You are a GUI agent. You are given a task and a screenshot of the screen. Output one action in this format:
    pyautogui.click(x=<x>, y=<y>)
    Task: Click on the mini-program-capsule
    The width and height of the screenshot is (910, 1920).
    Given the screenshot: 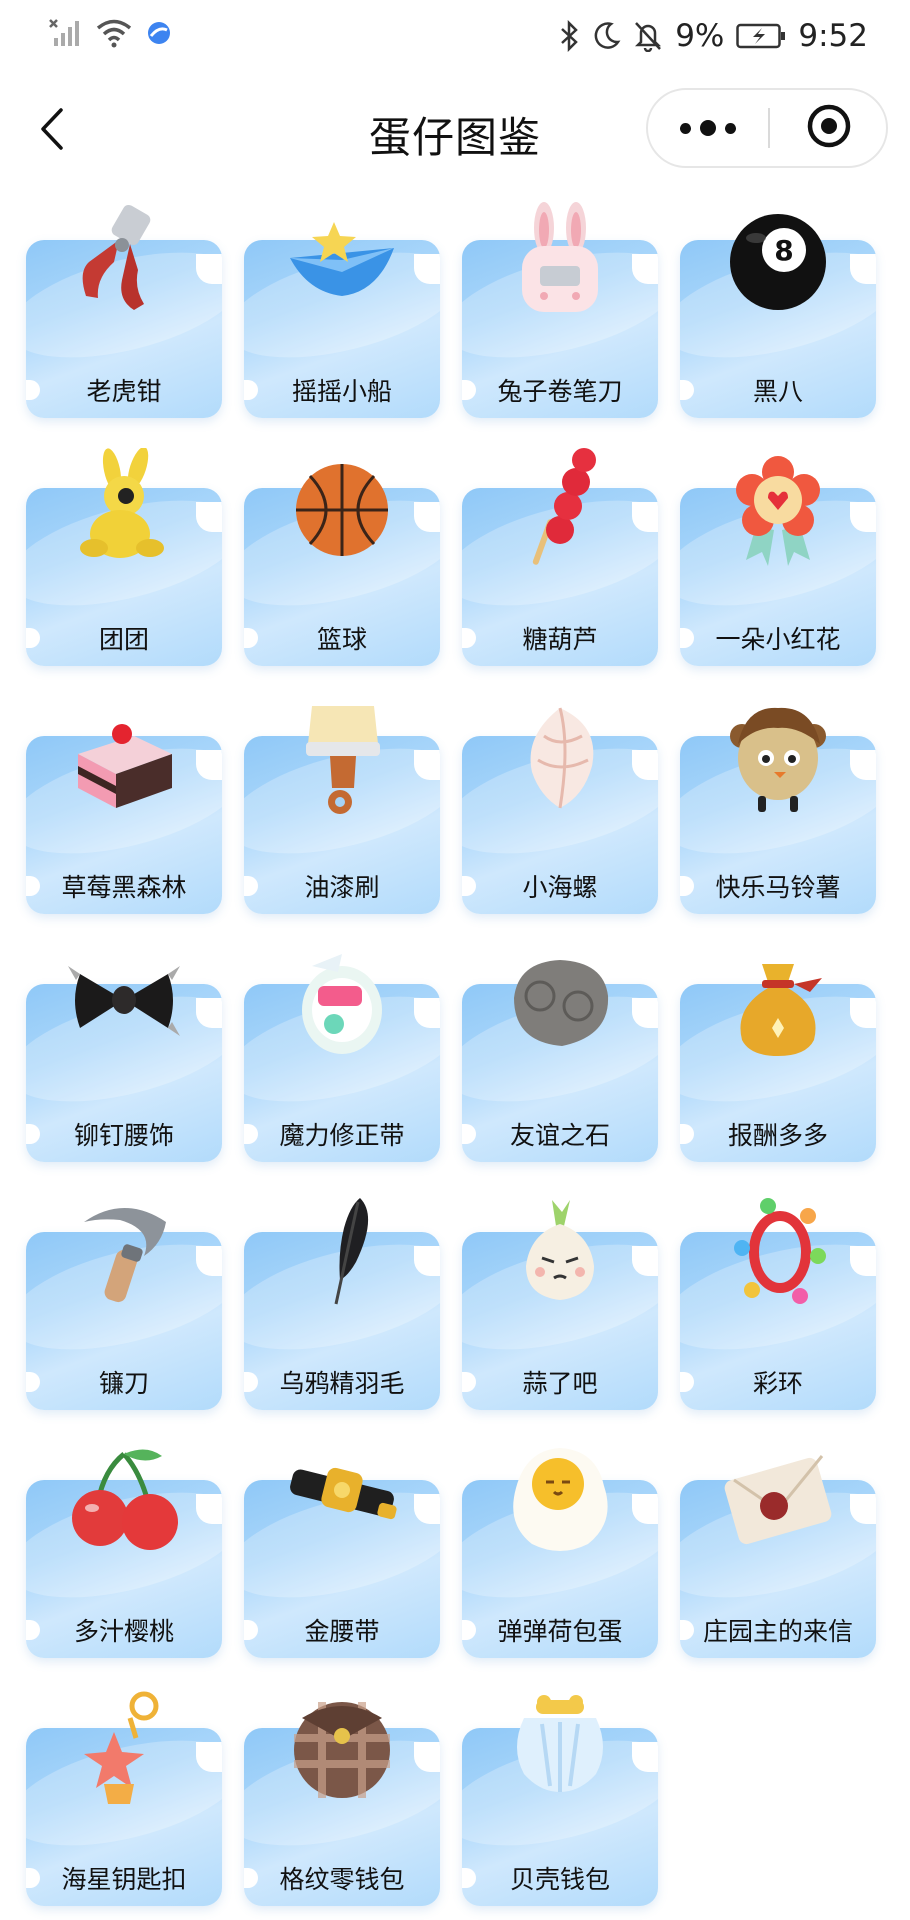 What is the action you would take?
    pyautogui.click(x=767, y=128)
    